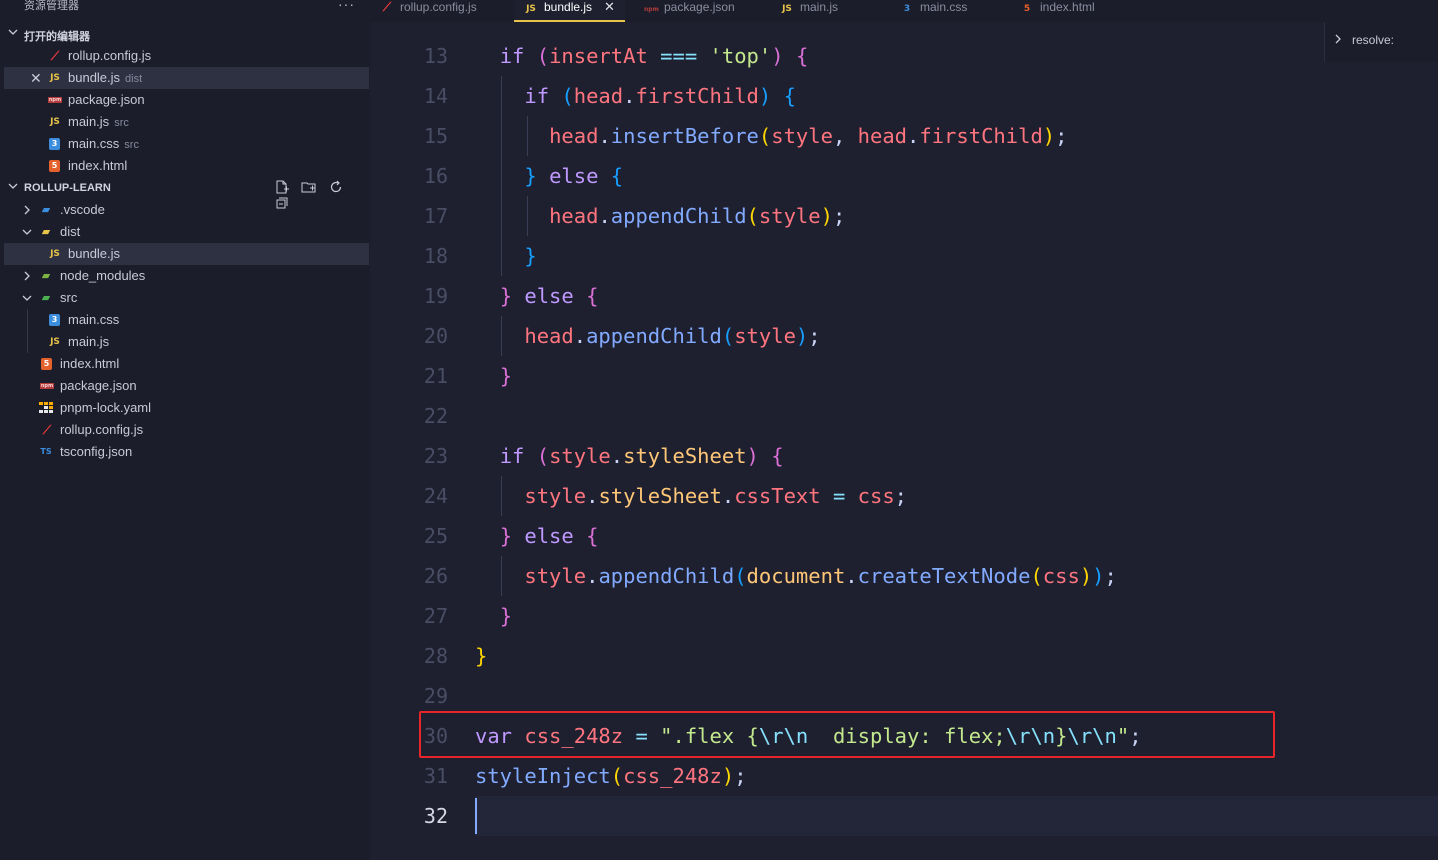 This screenshot has height=860, width=1438. I want to click on tree-file-tsconfig: TS tsconfig.json, so click(186, 452).